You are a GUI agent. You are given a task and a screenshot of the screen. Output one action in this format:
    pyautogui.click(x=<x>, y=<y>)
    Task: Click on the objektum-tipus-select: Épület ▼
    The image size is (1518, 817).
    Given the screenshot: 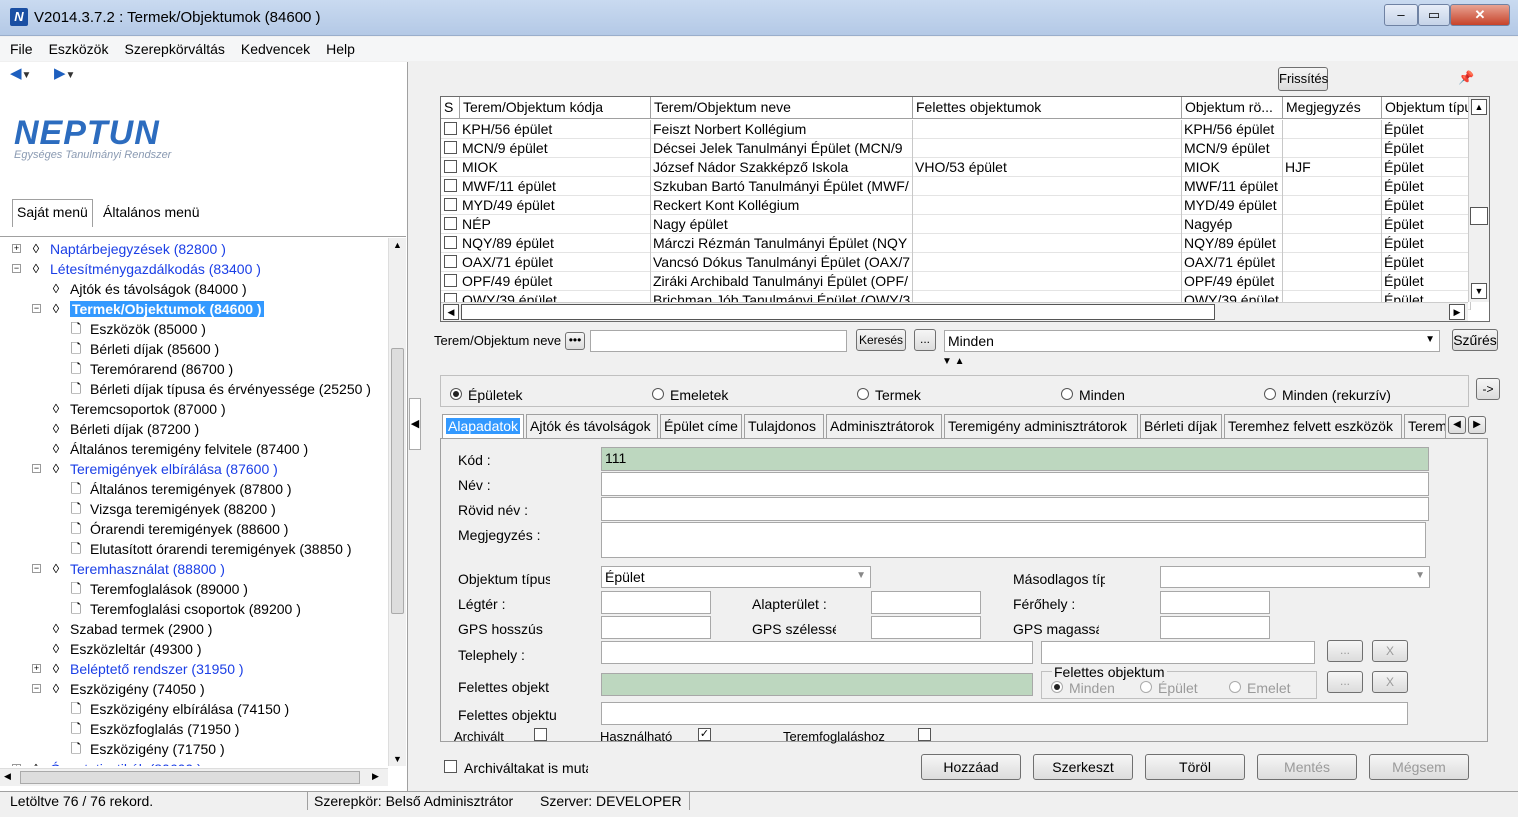 What is the action you would take?
    pyautogui.click(x=736, y=577)
    